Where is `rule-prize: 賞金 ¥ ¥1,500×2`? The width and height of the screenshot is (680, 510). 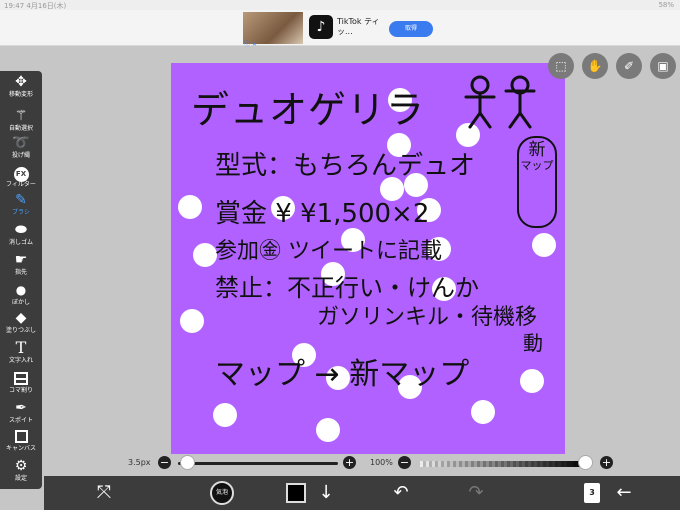 rule-prize: 賞金 ¥ ¥1,500×2 is located at coordinates (322, 214).